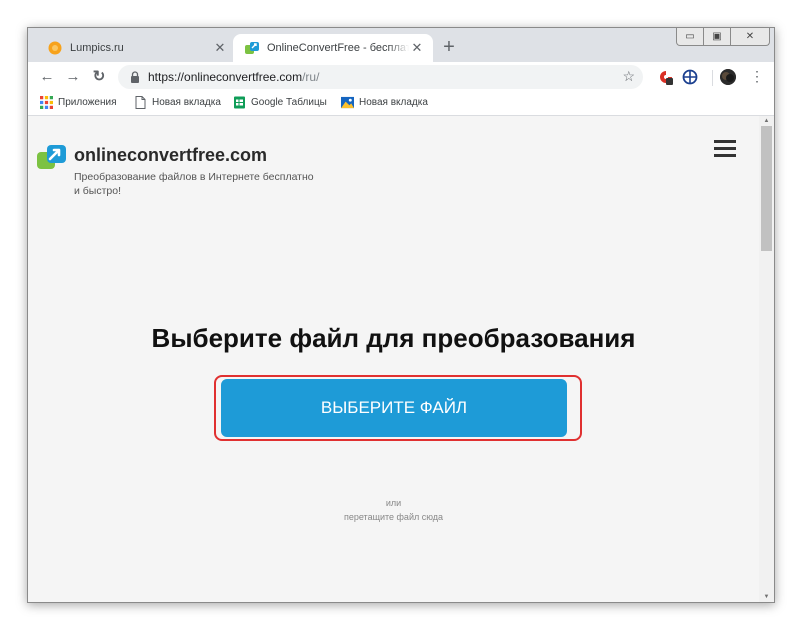  Describe the element at coordinates (87, 102) in the screenshot. I see `bookmark-label: Приложения` at that location.